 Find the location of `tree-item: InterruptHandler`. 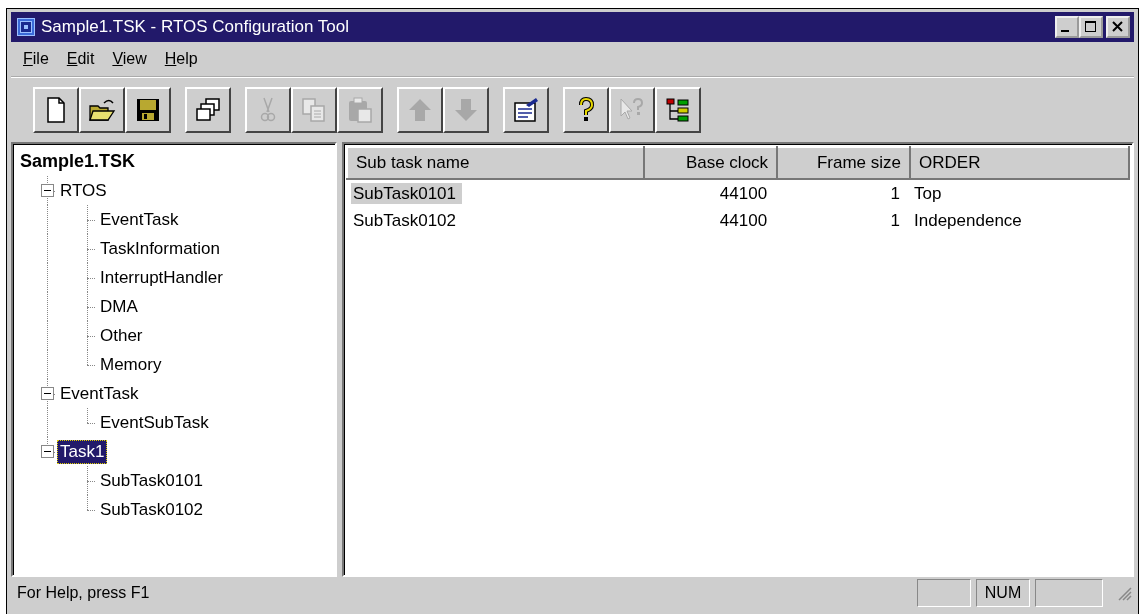

tree-item: InterruptHandler is located at coordinates (161, 277).